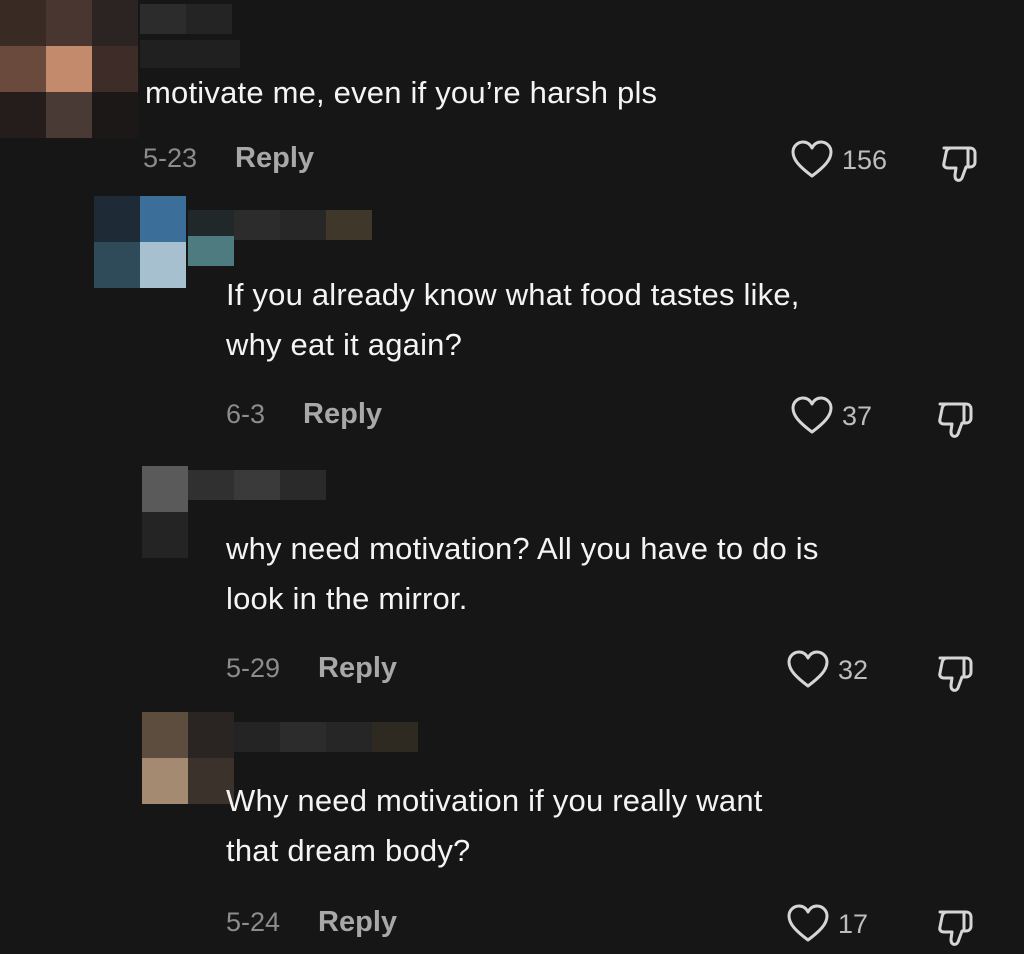 Image resolution: width=1024 pixels, height=954 pixels. I want to click on comment-date: 5-23, so click(170, 158).